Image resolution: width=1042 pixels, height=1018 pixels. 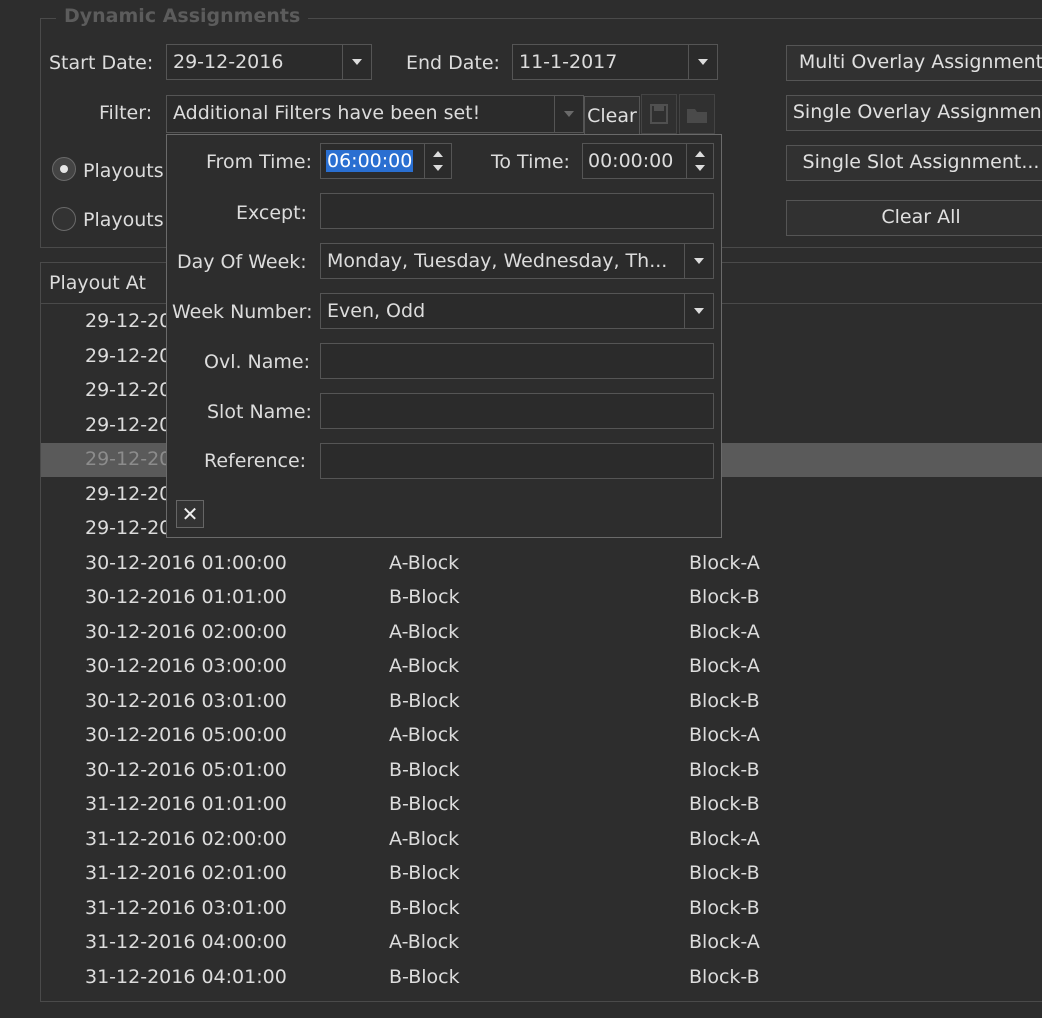 I want to click on table-row: 31-12-2016 04:01:00 B-Block Block-B, so click(x=541, y=978).